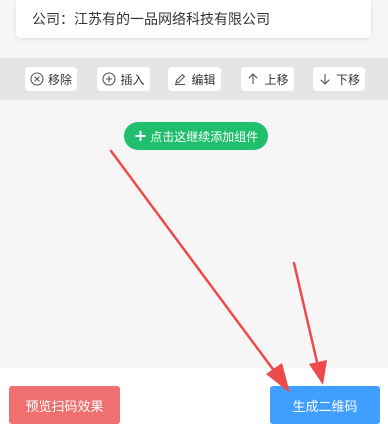  I want to click on move-down-label: 下移, so click(347, 79).